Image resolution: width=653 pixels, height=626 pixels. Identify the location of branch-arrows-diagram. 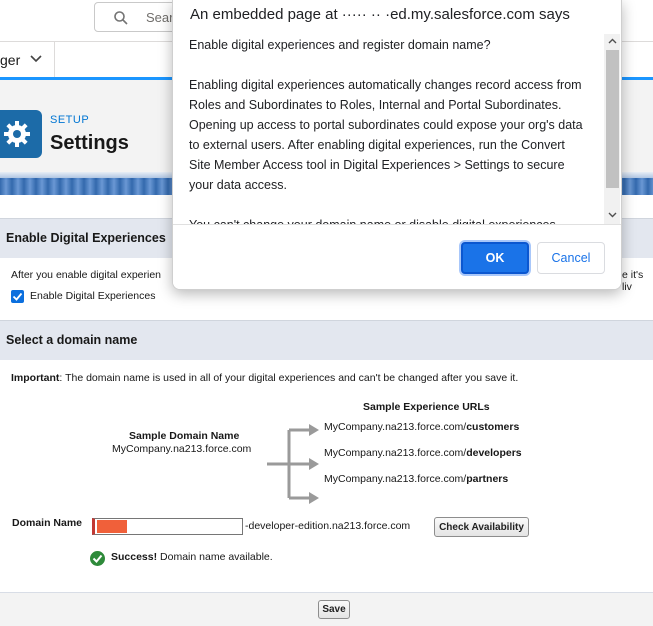
(293, 464).